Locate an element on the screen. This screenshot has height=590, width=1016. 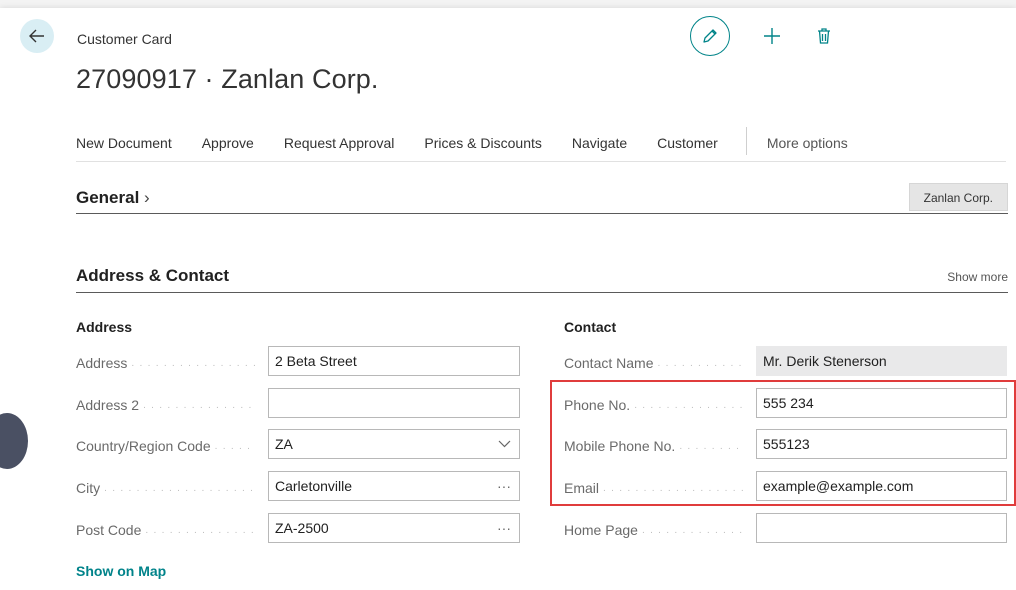
home-page-field is located at coordinates (881, 528).